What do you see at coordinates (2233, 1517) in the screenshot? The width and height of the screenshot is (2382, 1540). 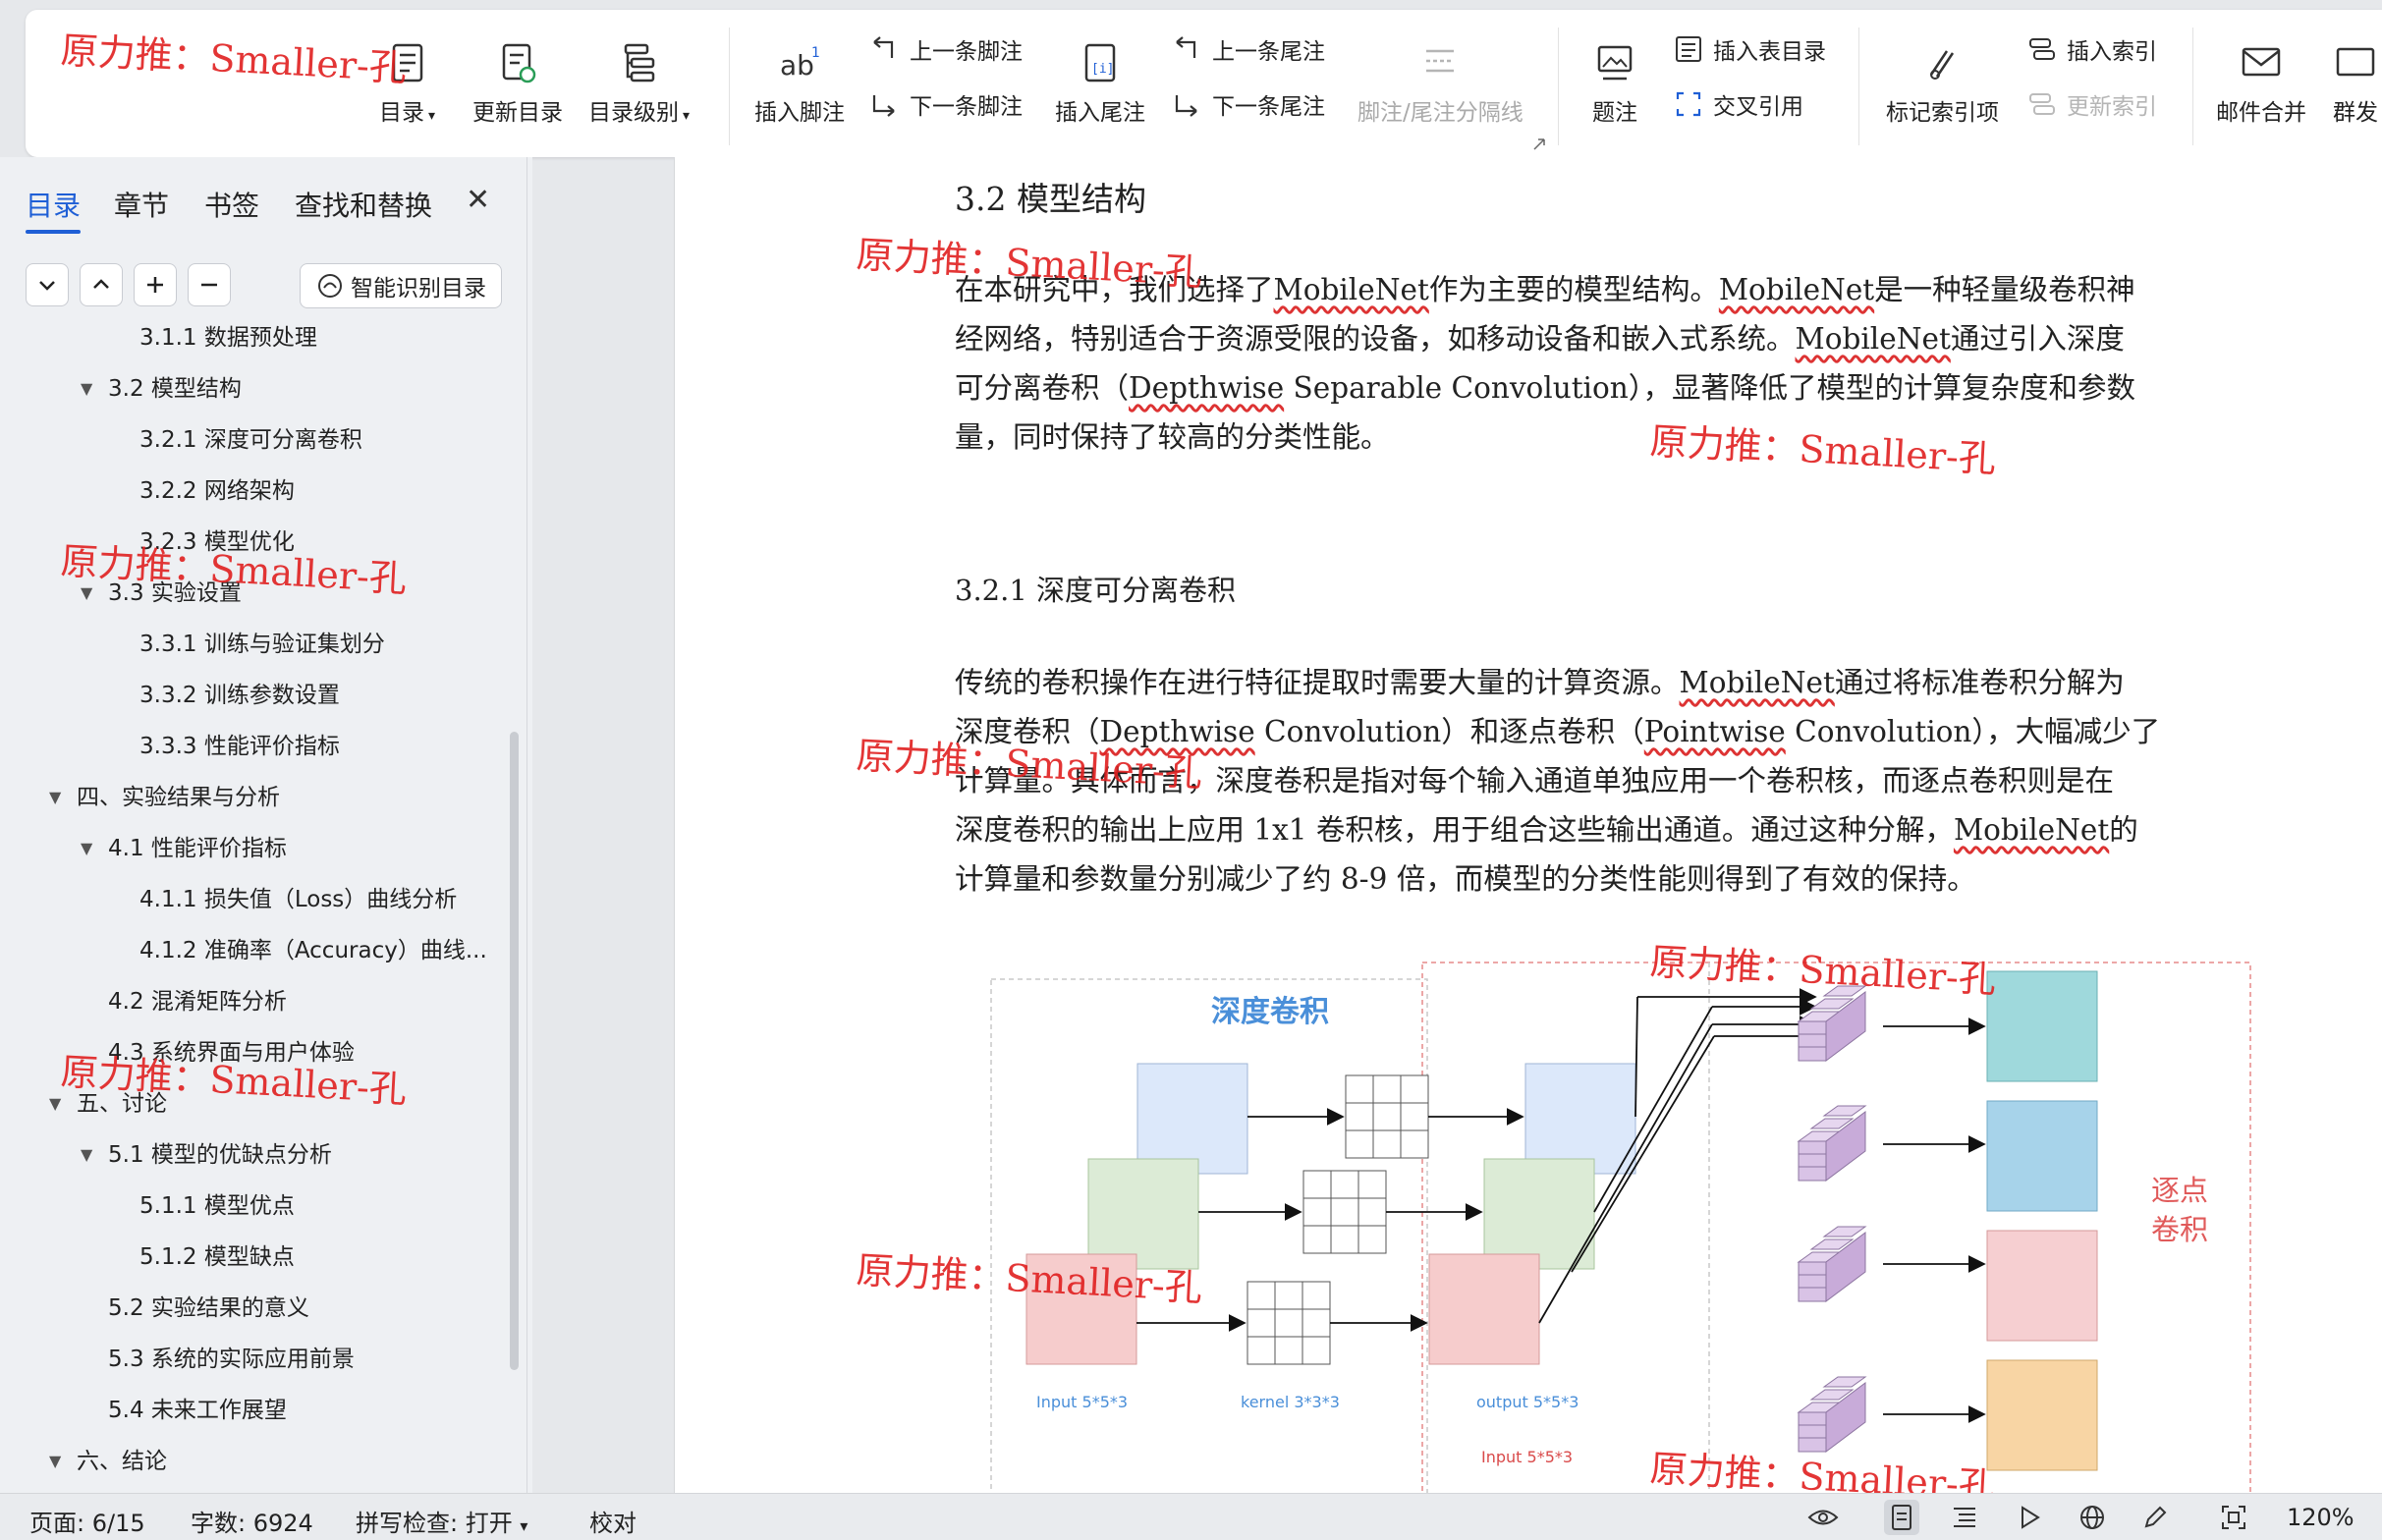 I see `fit-page-icon` at bounding box center [2233, 1517].